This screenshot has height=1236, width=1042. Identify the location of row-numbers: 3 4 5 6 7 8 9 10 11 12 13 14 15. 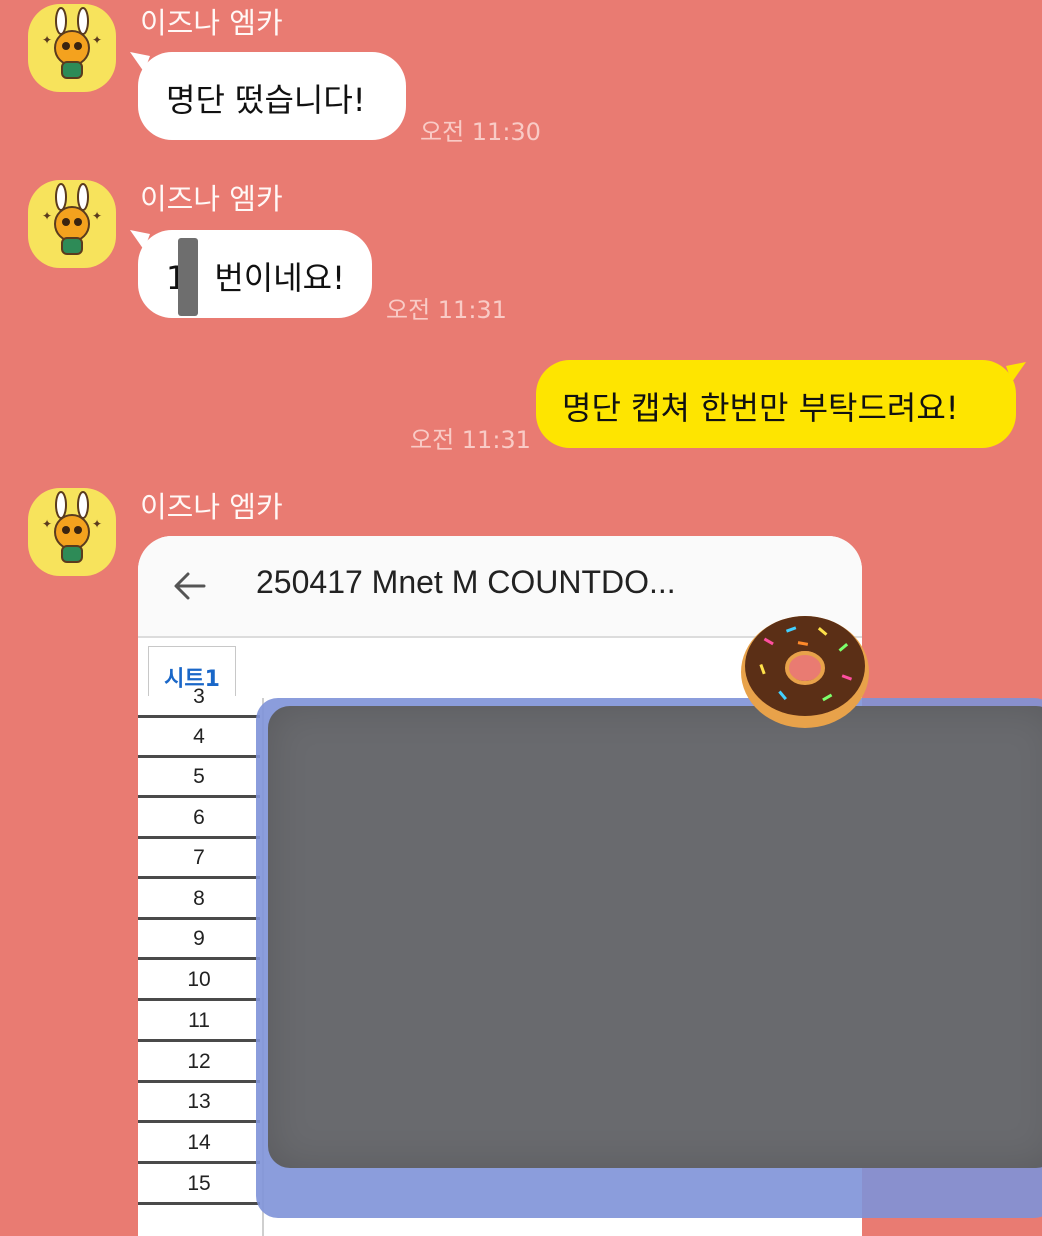
(201, 960).